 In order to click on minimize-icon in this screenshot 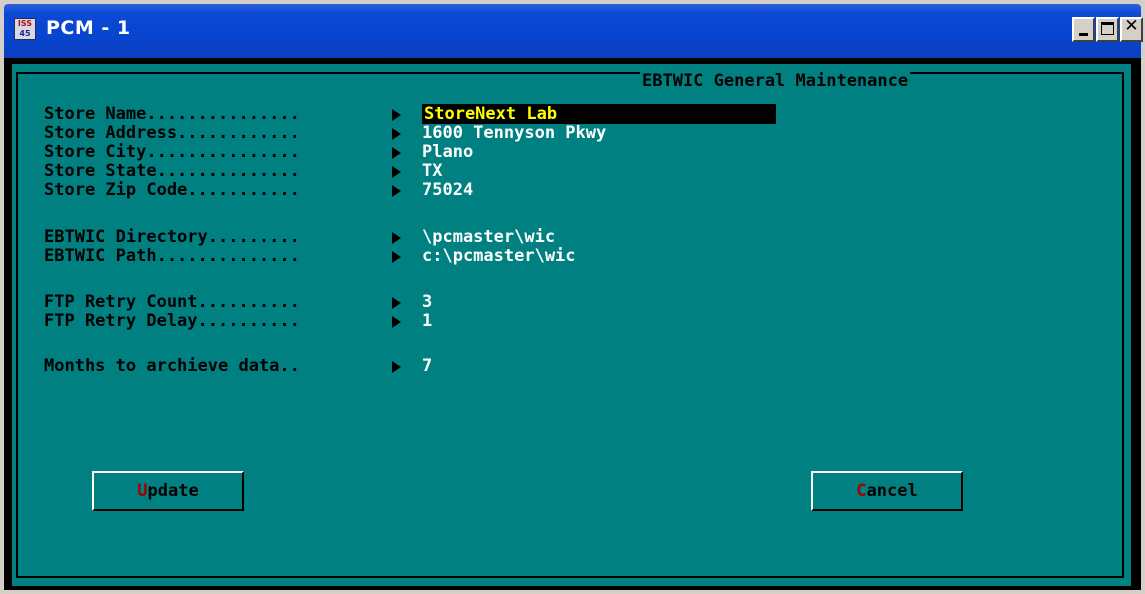, I will do `click(1083, 34)`.